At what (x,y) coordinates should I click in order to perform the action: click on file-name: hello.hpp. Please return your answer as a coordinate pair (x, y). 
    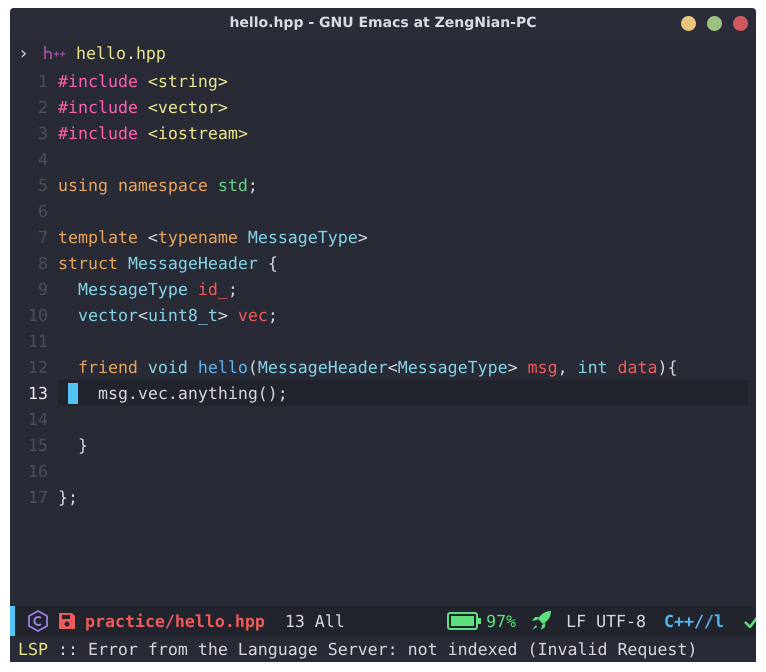
    Looking at the image, I should click on (121, 53).